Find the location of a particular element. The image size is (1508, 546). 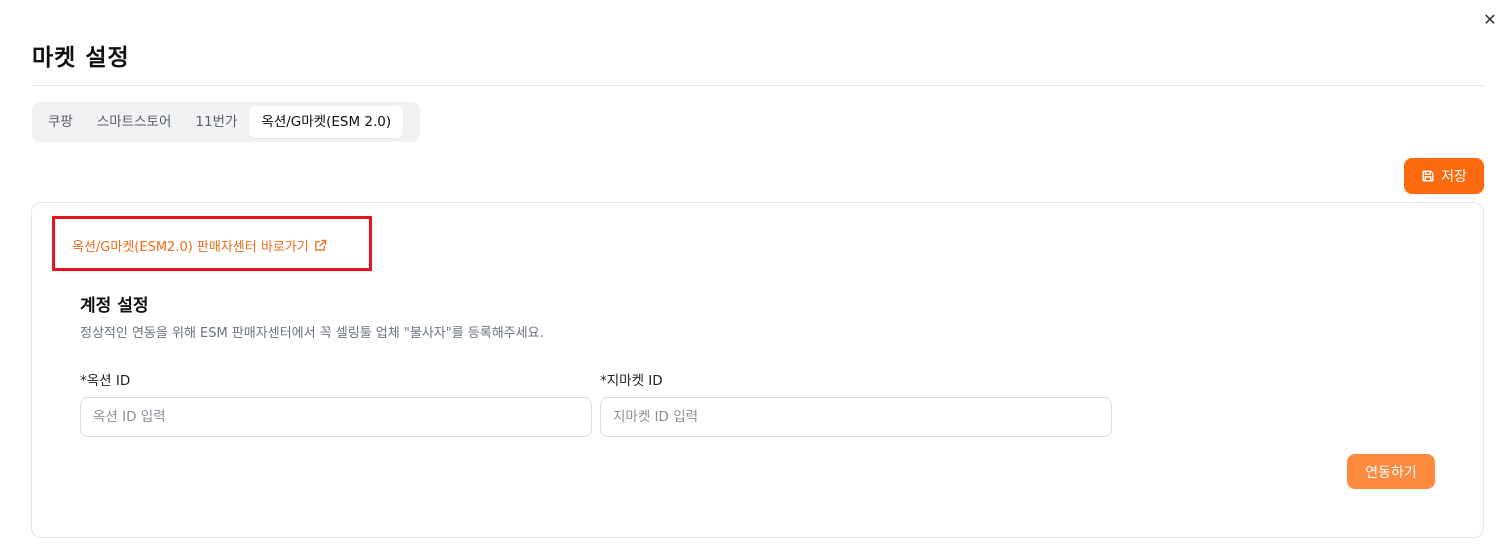

header-divider is located at coordinates (758, 85).